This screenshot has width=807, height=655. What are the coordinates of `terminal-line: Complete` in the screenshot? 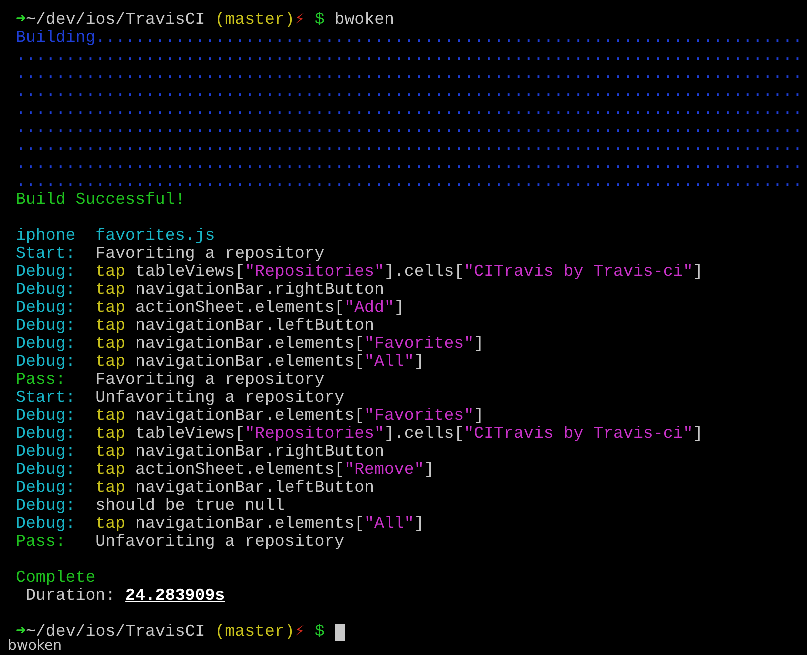 It's located at (56, 578).